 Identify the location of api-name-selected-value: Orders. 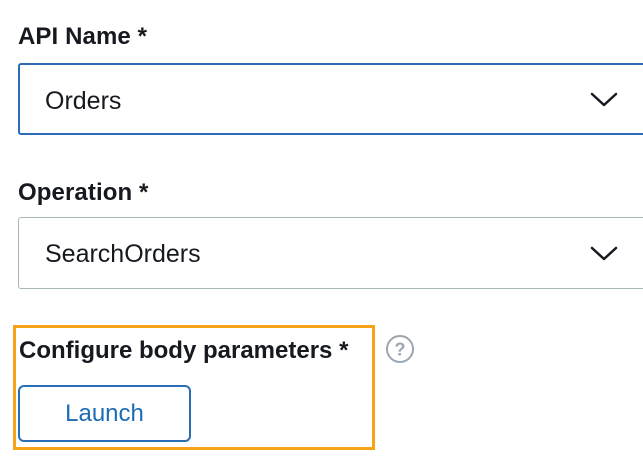
(83, 101).